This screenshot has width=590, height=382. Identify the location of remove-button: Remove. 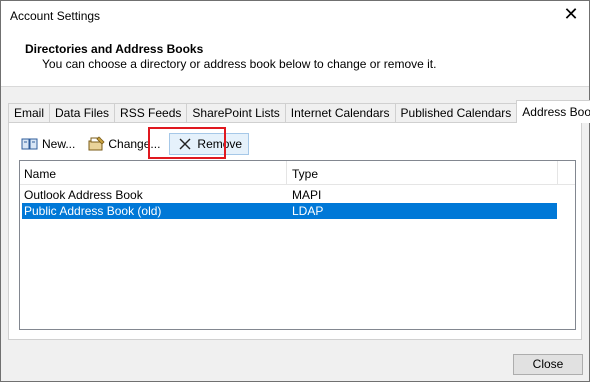
(209, 144).